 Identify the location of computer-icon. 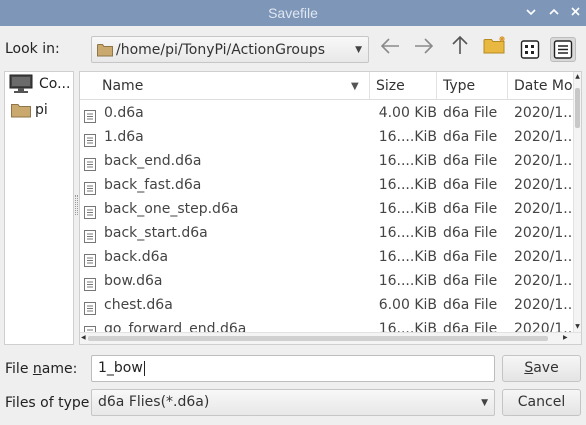
(21, 83).